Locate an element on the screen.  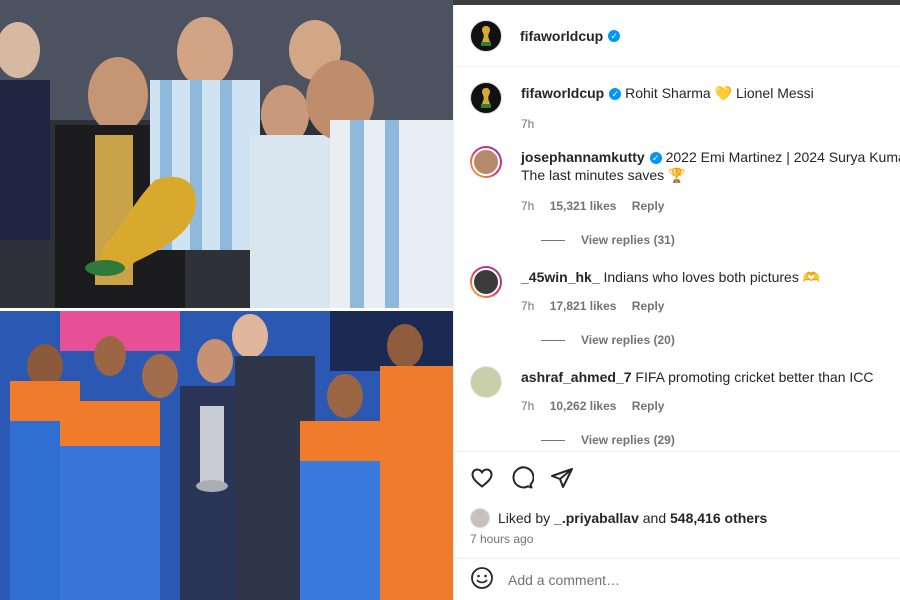
caption-avatar is located at coordinates (486, 98).